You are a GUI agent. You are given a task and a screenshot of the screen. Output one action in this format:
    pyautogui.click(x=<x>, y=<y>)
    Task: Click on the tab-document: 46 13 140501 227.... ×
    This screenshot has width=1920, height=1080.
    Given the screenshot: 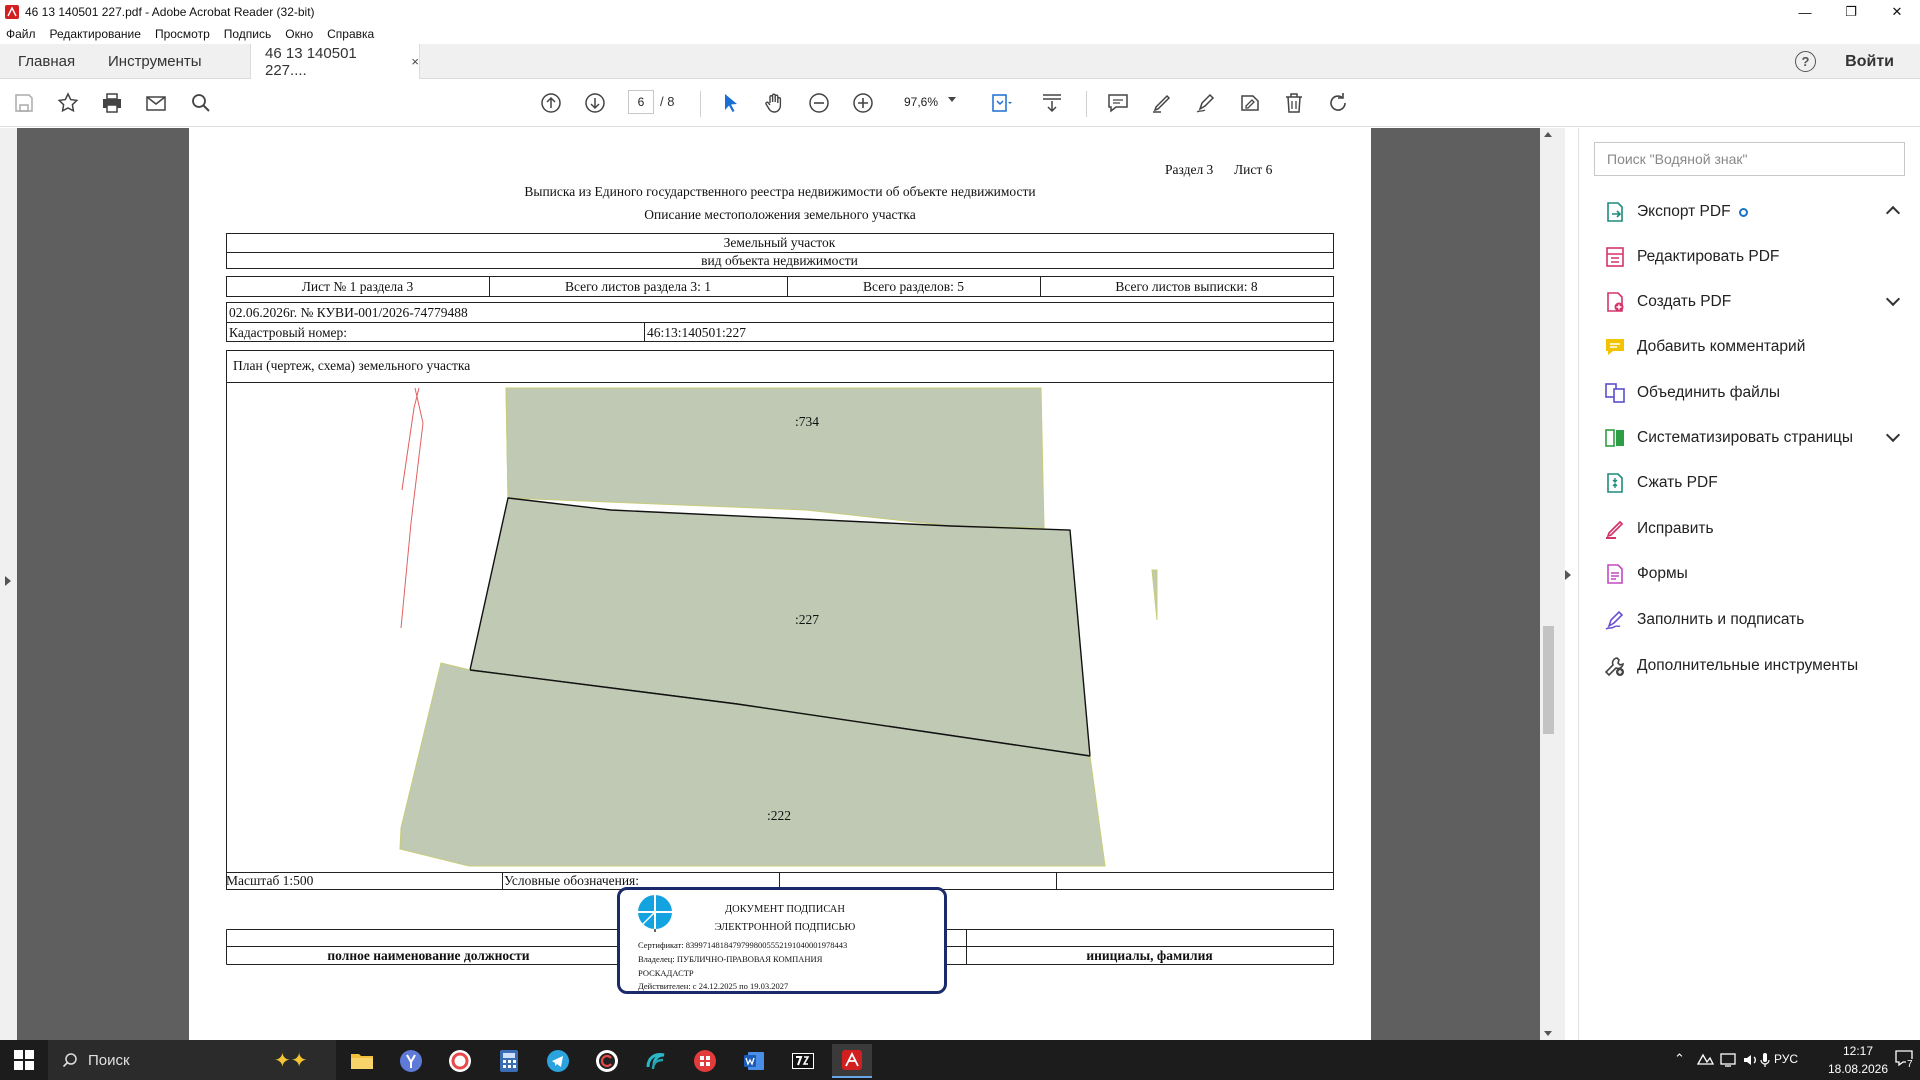 What is the action you would take?
    pyautogui.click(x=335, y=61)
    